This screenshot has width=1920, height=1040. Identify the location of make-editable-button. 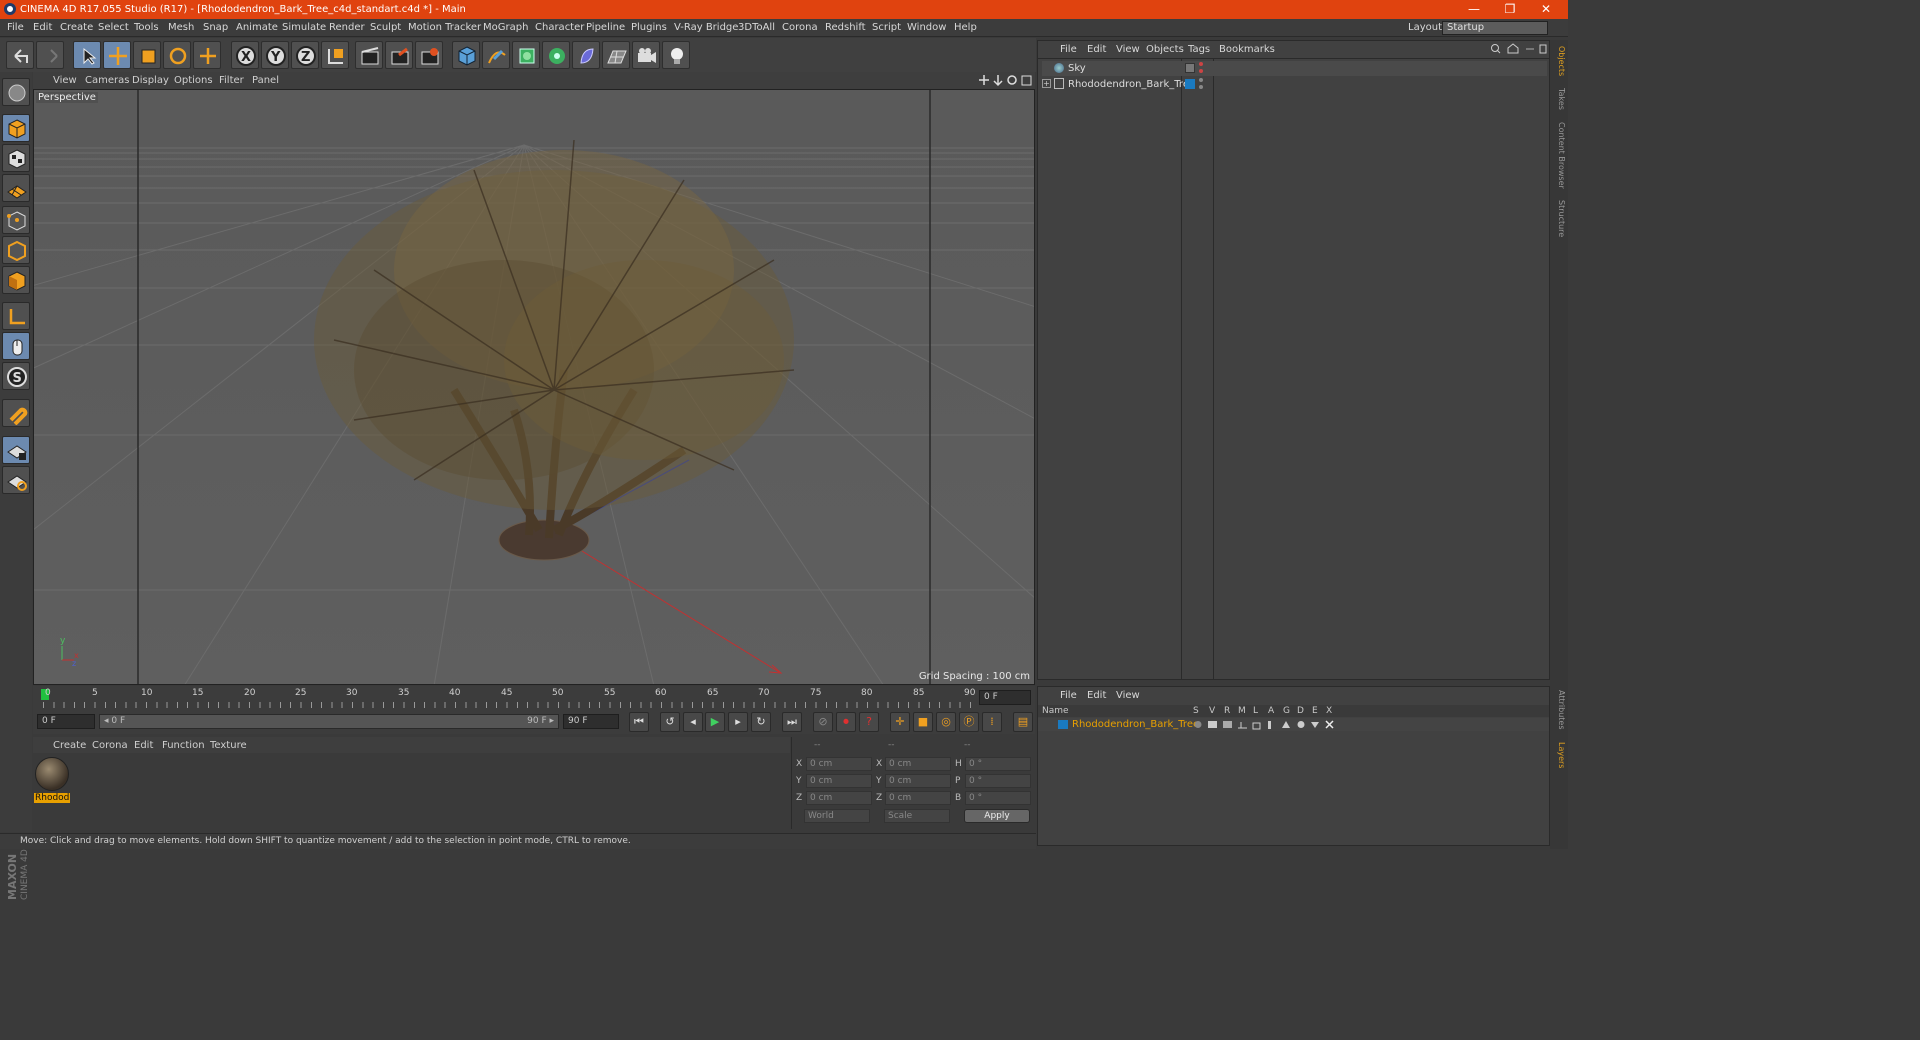
(16, 92).